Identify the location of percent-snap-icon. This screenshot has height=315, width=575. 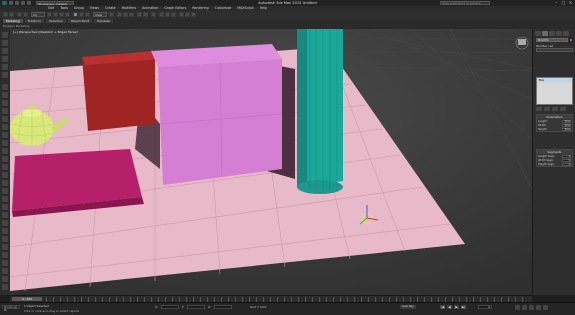
(131, 14).